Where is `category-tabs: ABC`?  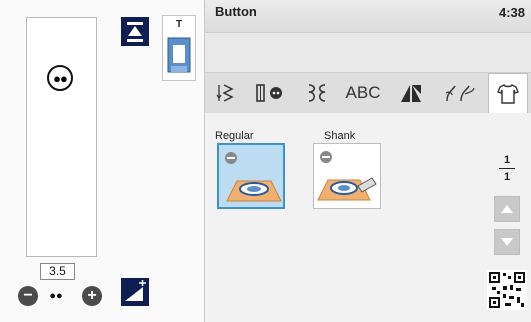
category-tabs: ABC is located at coordinates (368, 93).